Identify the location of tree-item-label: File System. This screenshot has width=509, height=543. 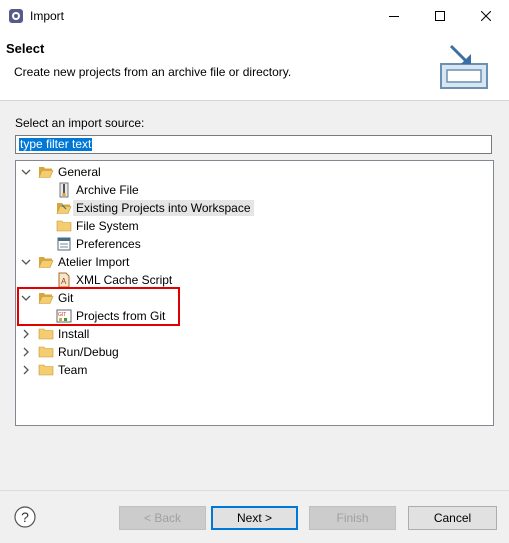
(107, 226).